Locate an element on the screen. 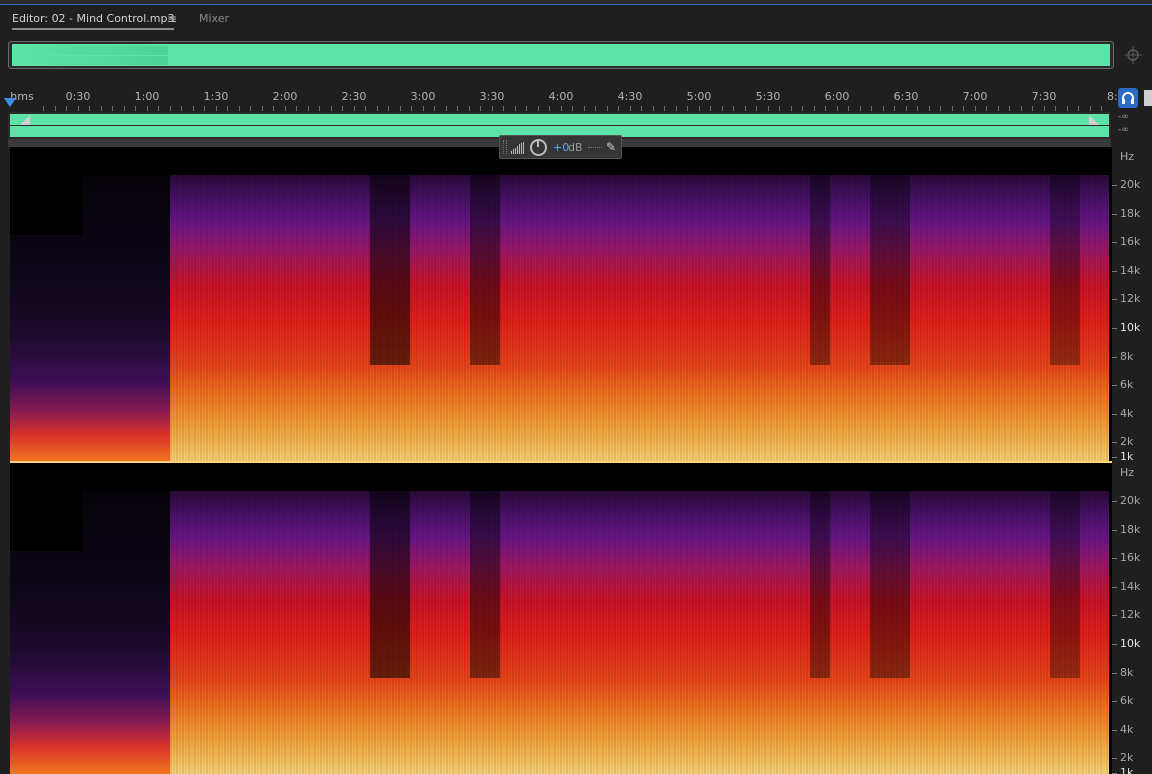 This screenshot has height=774, width=1152. frequency-label: 4k is located at coordinates (1127, 413).